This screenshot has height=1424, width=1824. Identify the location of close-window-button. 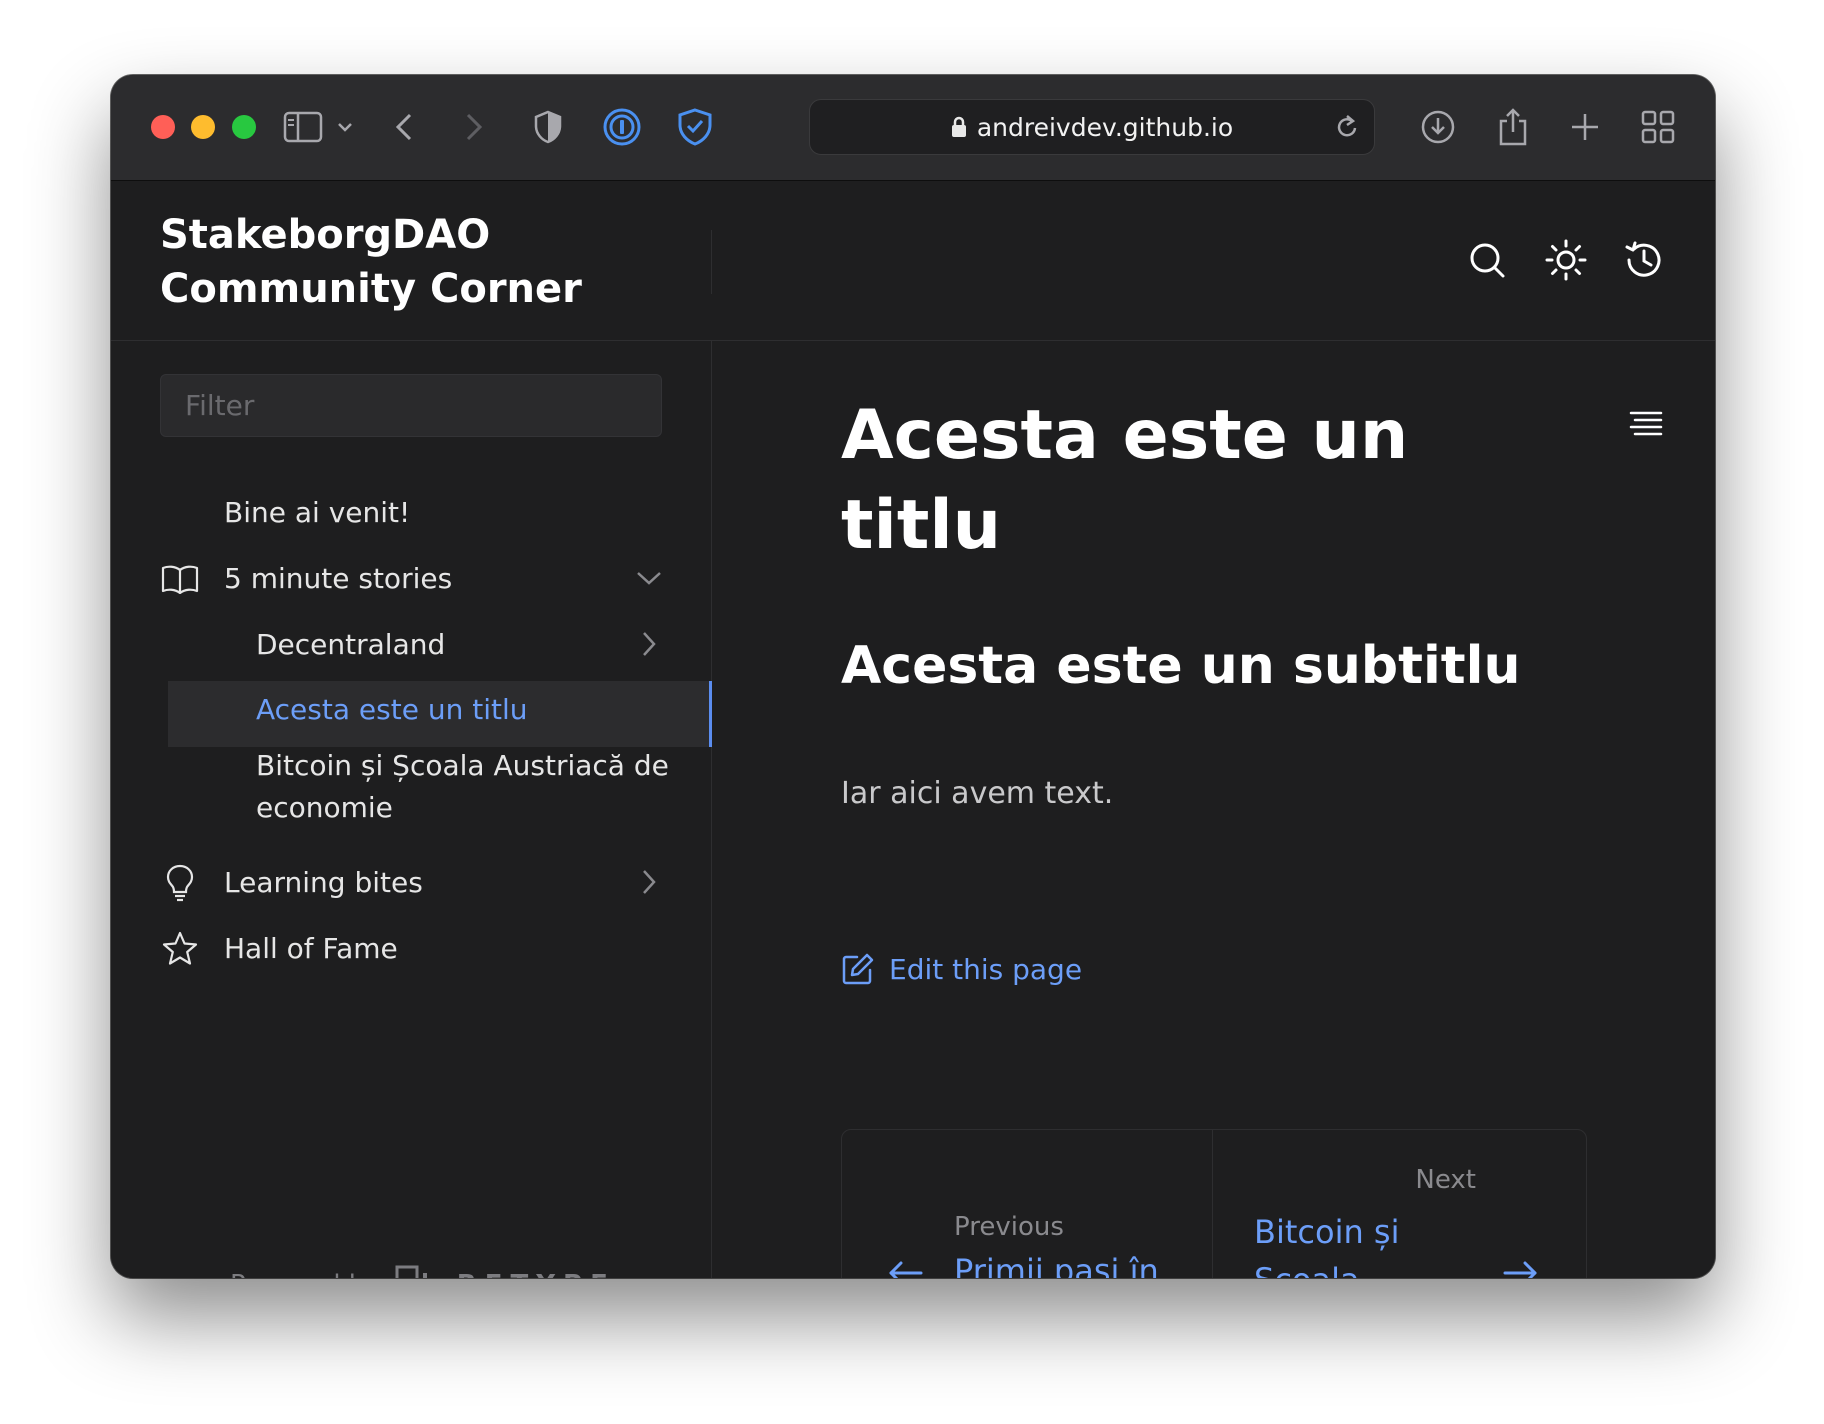
(163, 127).